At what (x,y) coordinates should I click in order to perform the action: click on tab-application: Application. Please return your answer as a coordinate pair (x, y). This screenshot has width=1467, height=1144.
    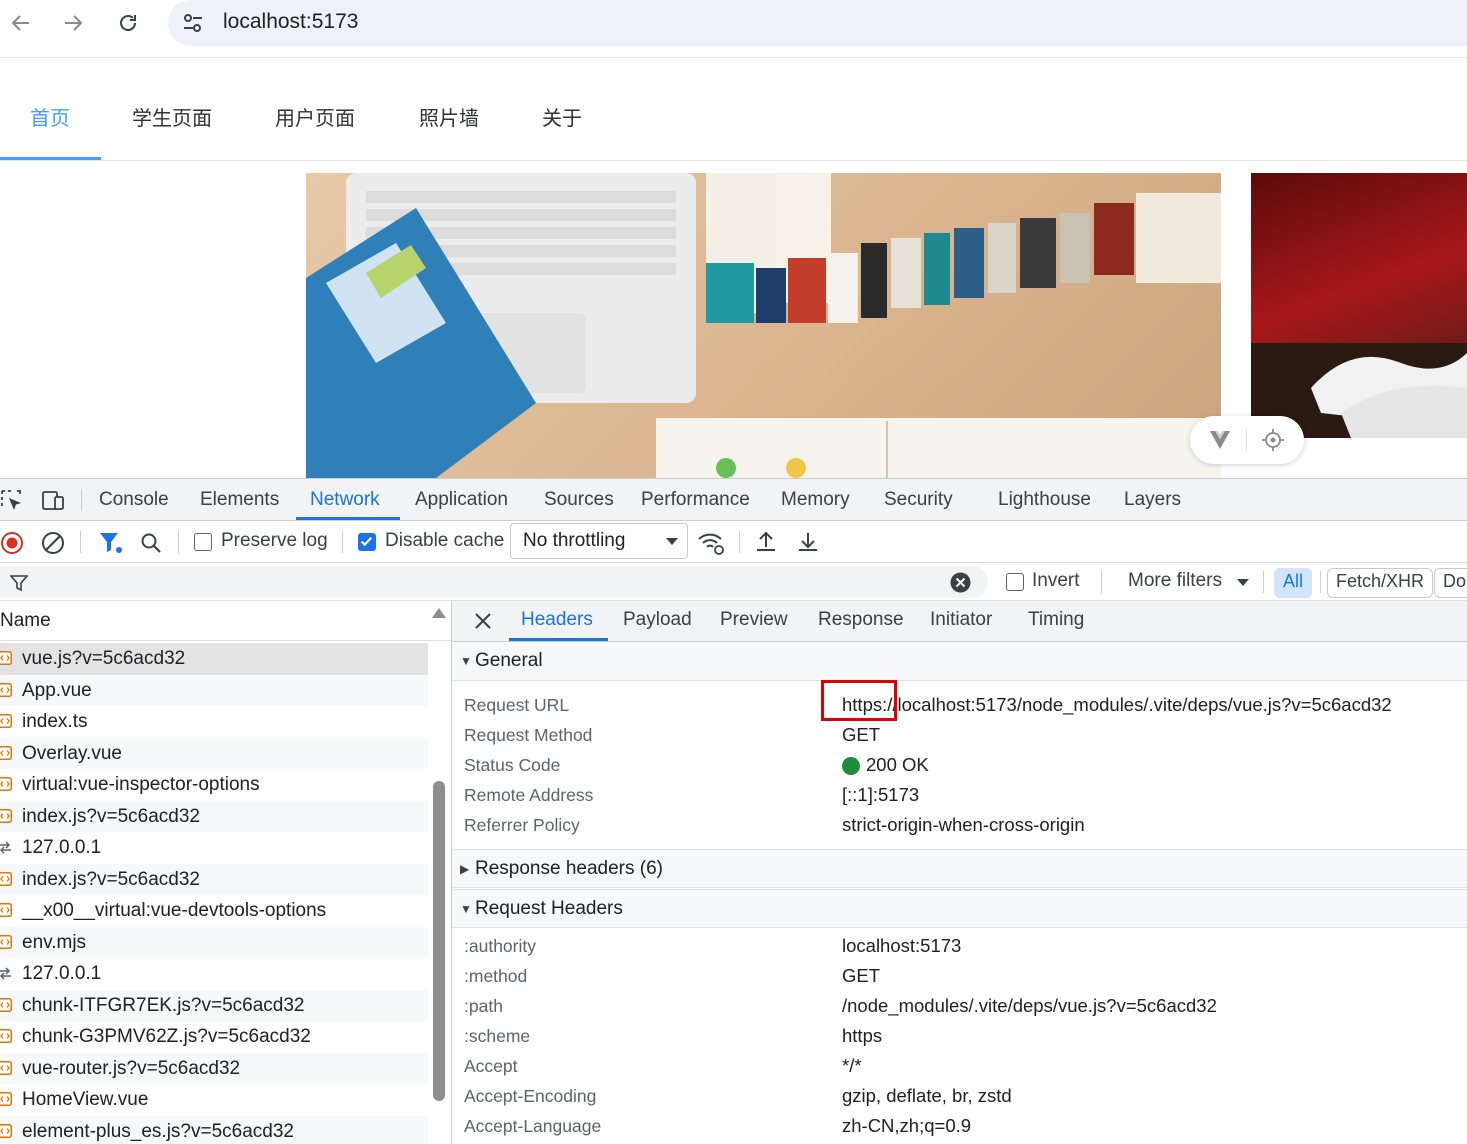
    Looking at the image, I should click on (461, 500).